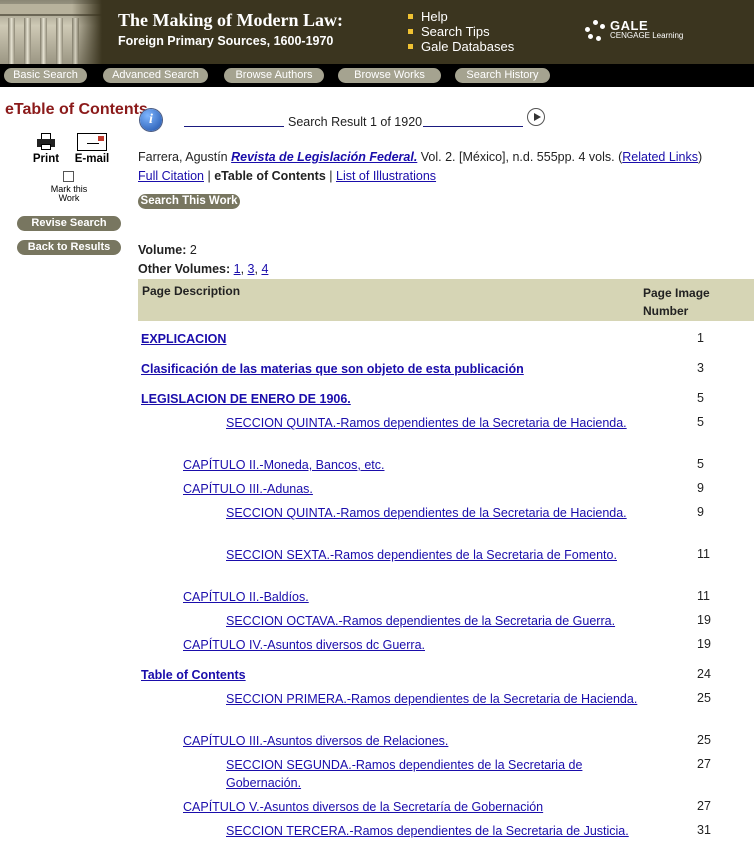 This screenshot has width=754, height=860. I want to click on email-button: E-mail, so click(92, 149).